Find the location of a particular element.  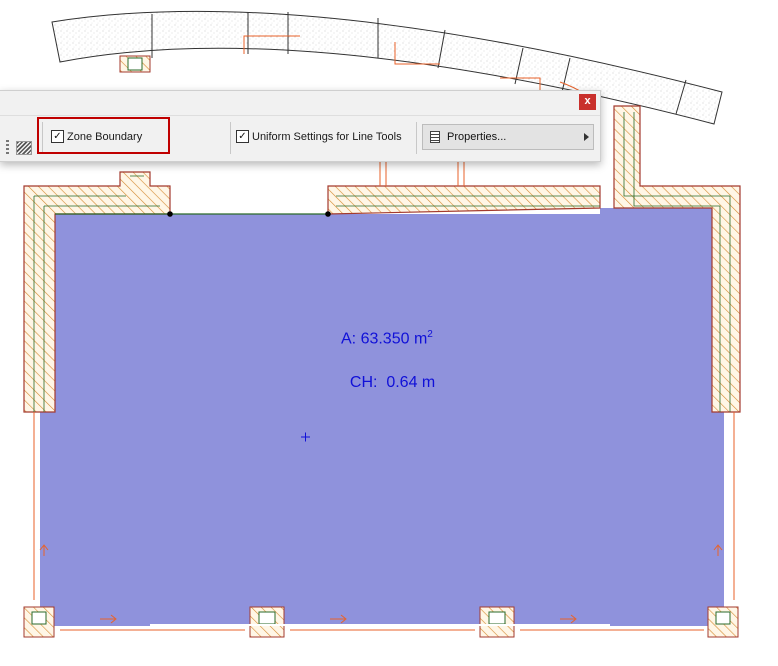

zone-area-unit-superscript: 2 is located at coordinates (430, 334).